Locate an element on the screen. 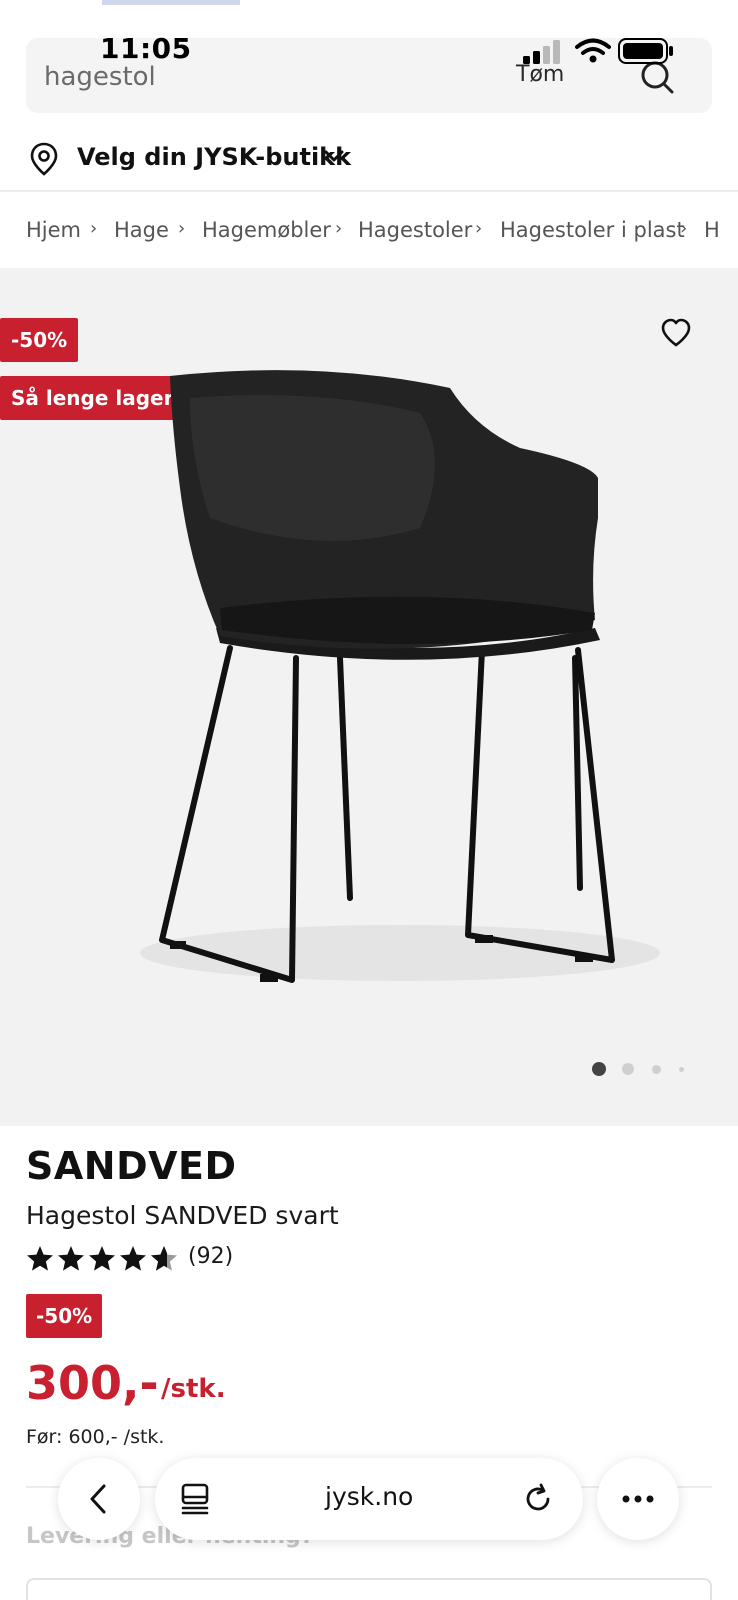 Image resolution: width=738 pixels, height=1600 pixels. location-pin-icon is located at coordinates (44, 161).